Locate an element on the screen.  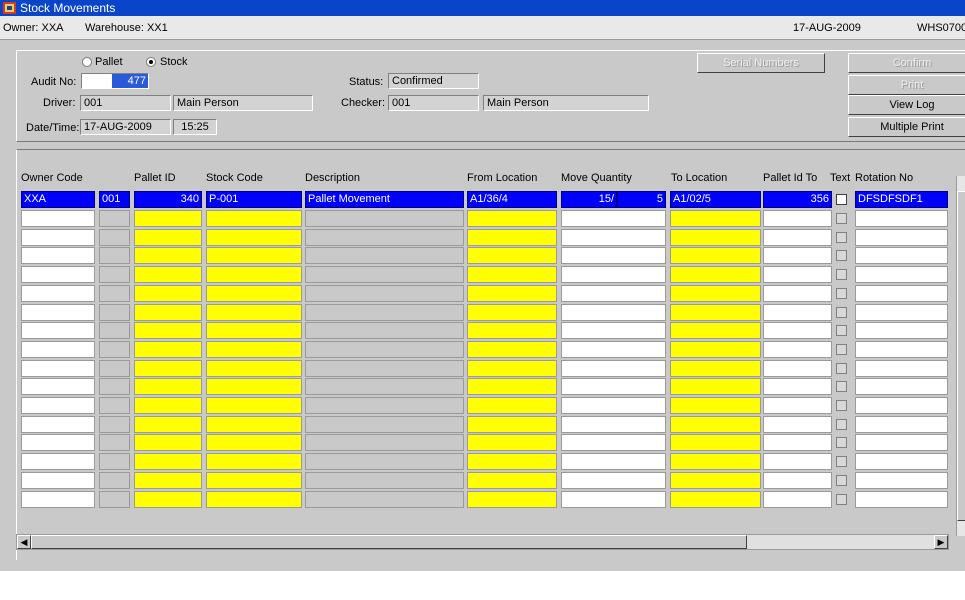
cell-pallet-id-to: 356 is located at coordinates (797, 199).